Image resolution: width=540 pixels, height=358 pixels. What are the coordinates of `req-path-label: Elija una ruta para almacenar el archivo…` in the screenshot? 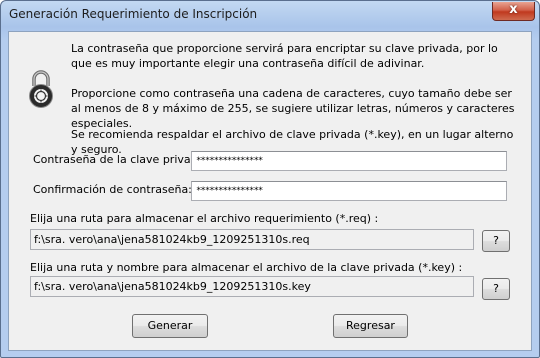 It's located at (204, 218).